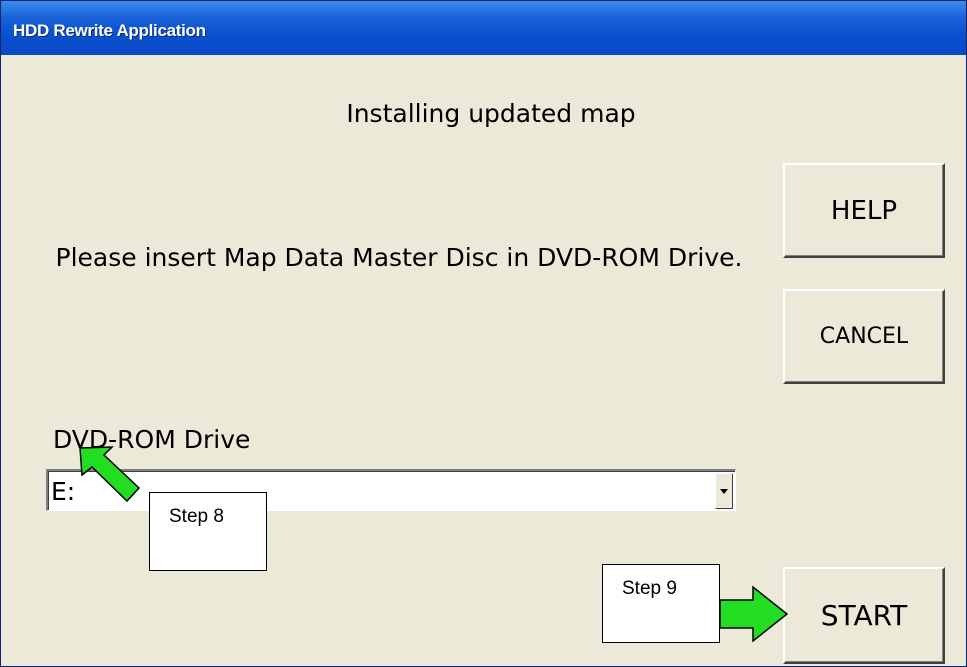 This screenshot has height=667, width=967. I want to click on page-title: Installing updated map, so click(491, 113).